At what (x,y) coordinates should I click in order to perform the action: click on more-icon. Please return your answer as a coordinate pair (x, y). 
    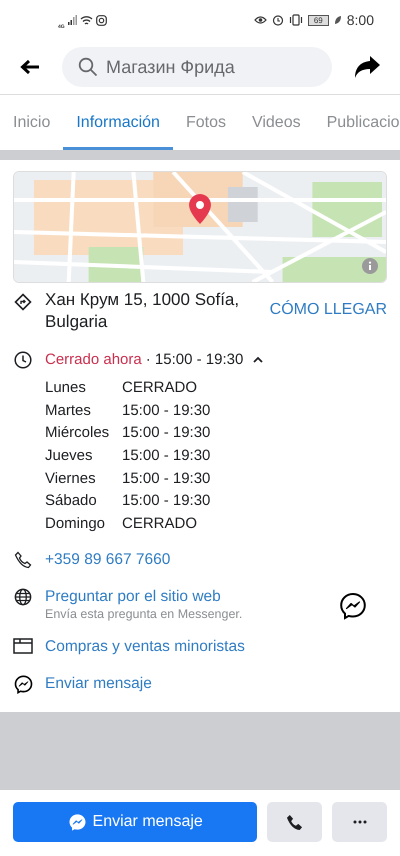
    Looking at the image, I should click on (359, 822).